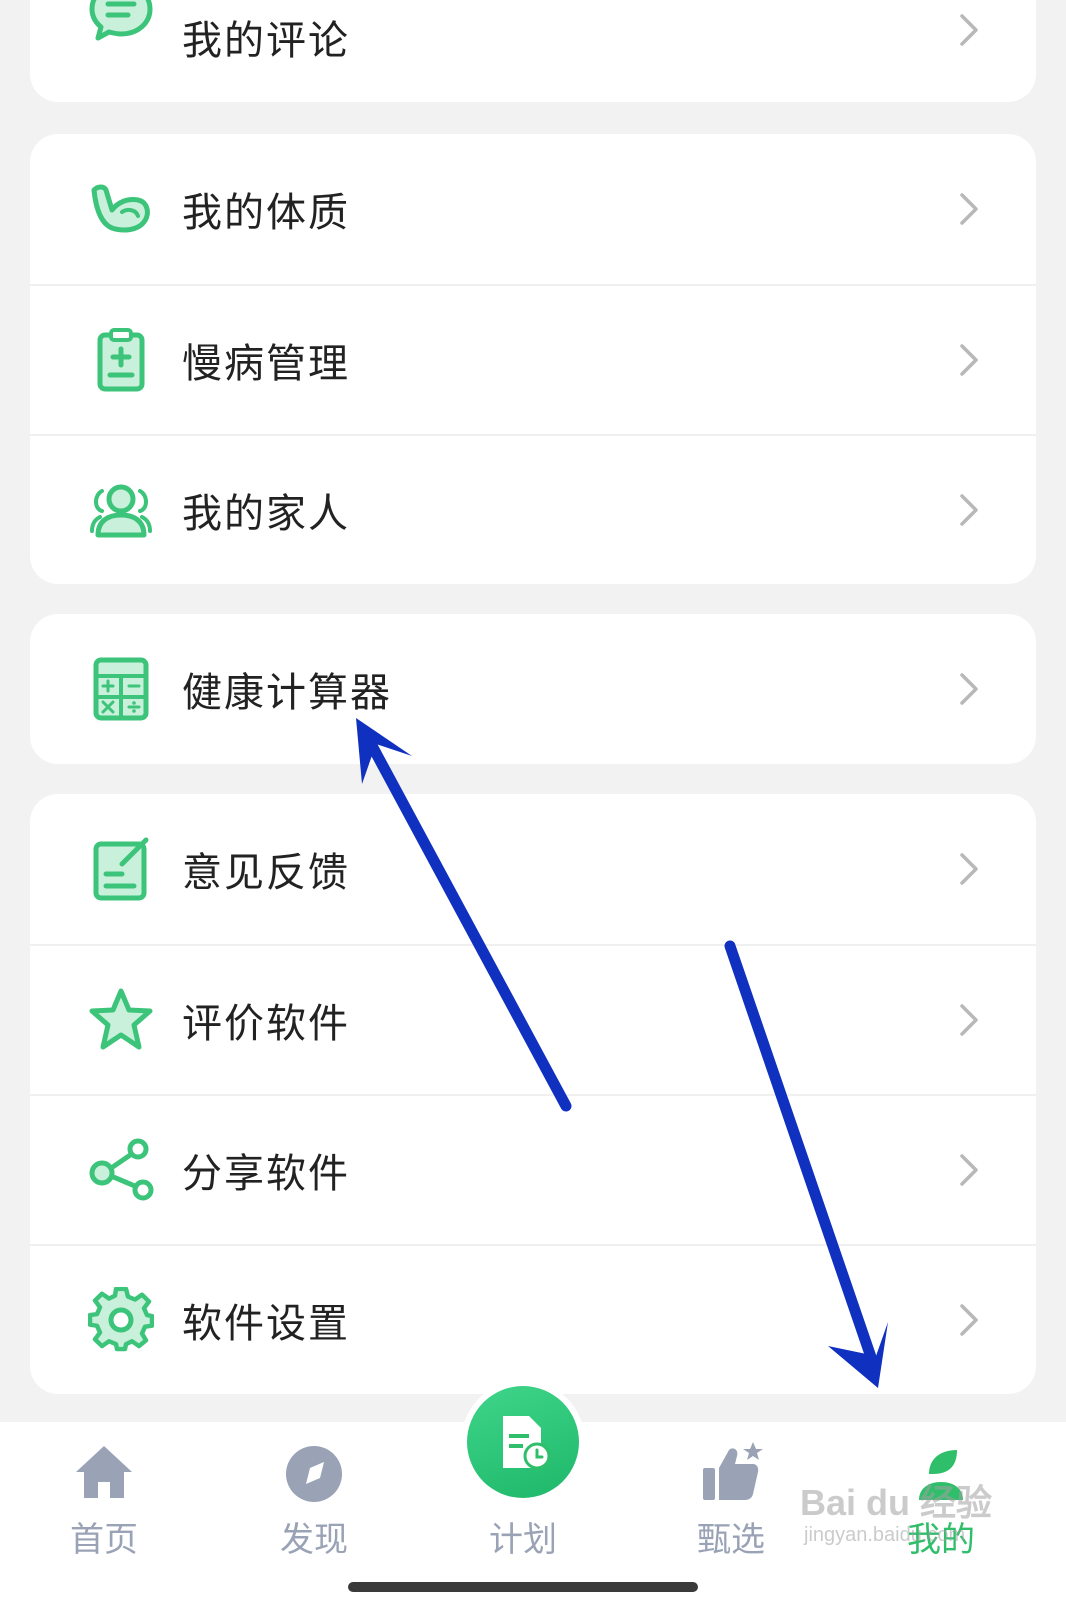  I want to click on medical-clipboard-icon, so click(121, 360).